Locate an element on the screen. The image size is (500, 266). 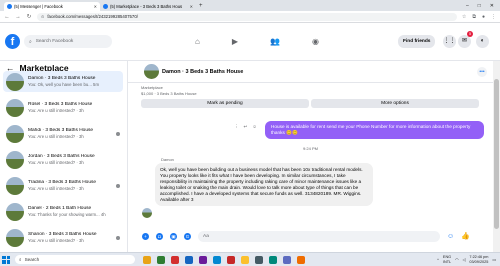
page-scrollbar is located at coordinates (496, 156).